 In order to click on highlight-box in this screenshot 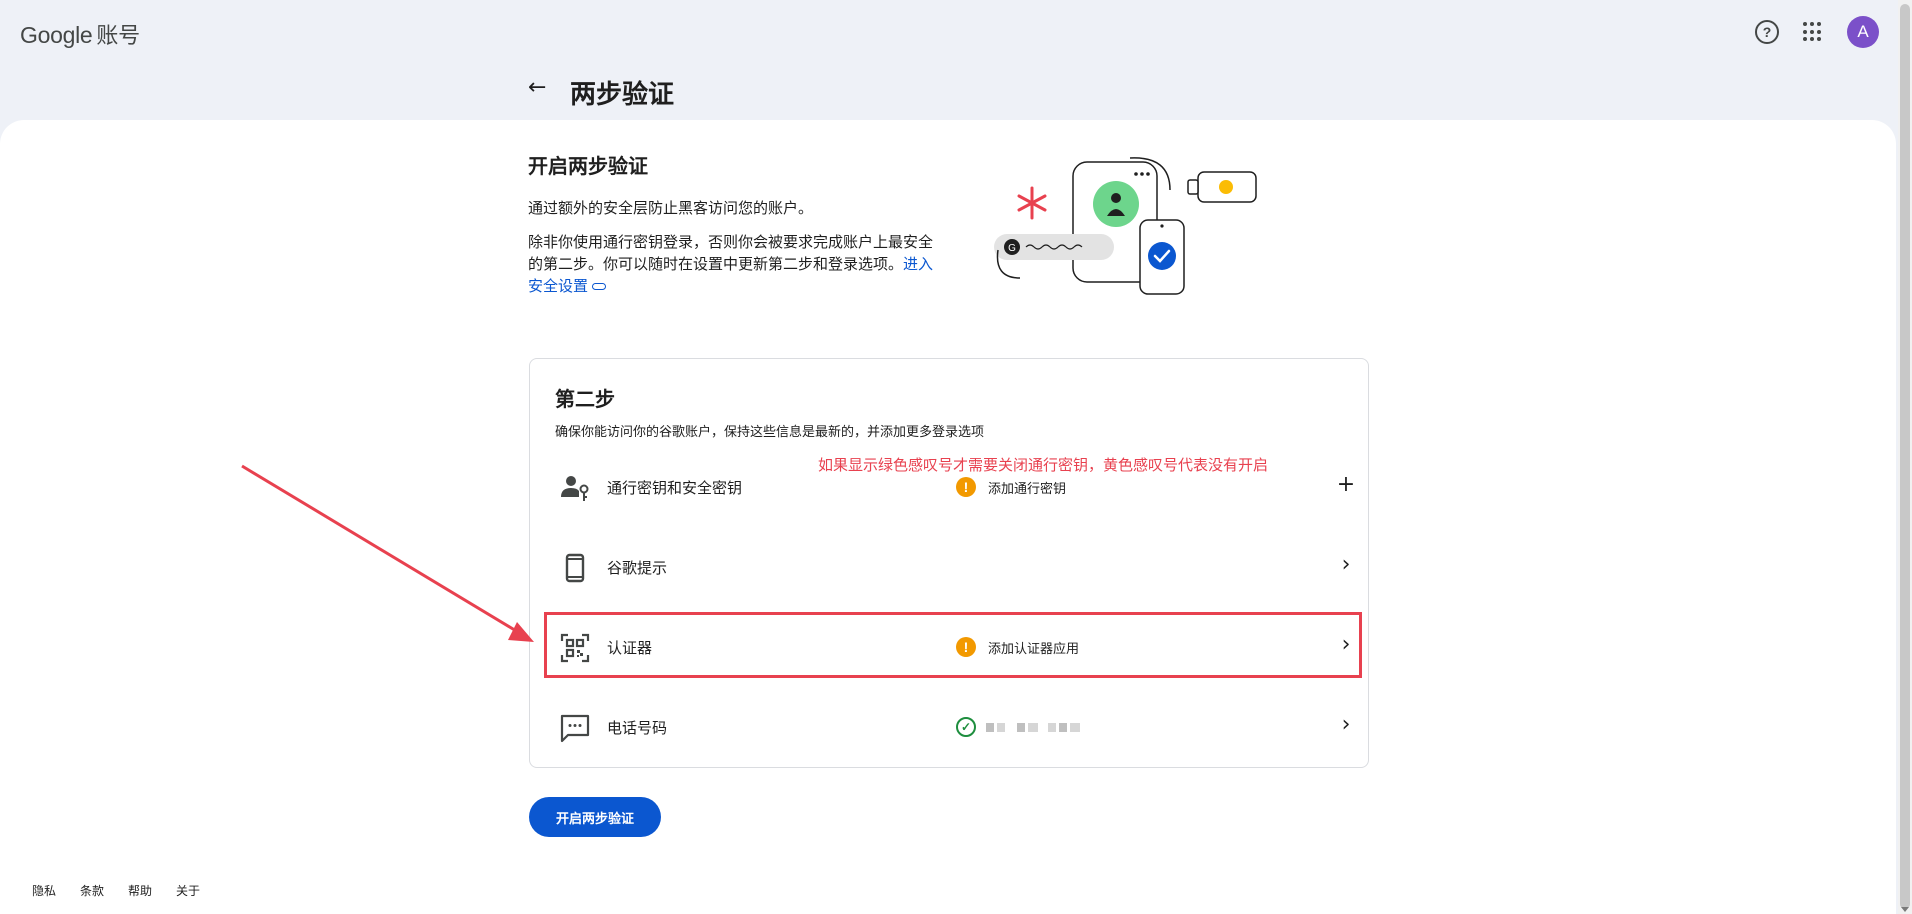, I will do `click(953, 645)`.